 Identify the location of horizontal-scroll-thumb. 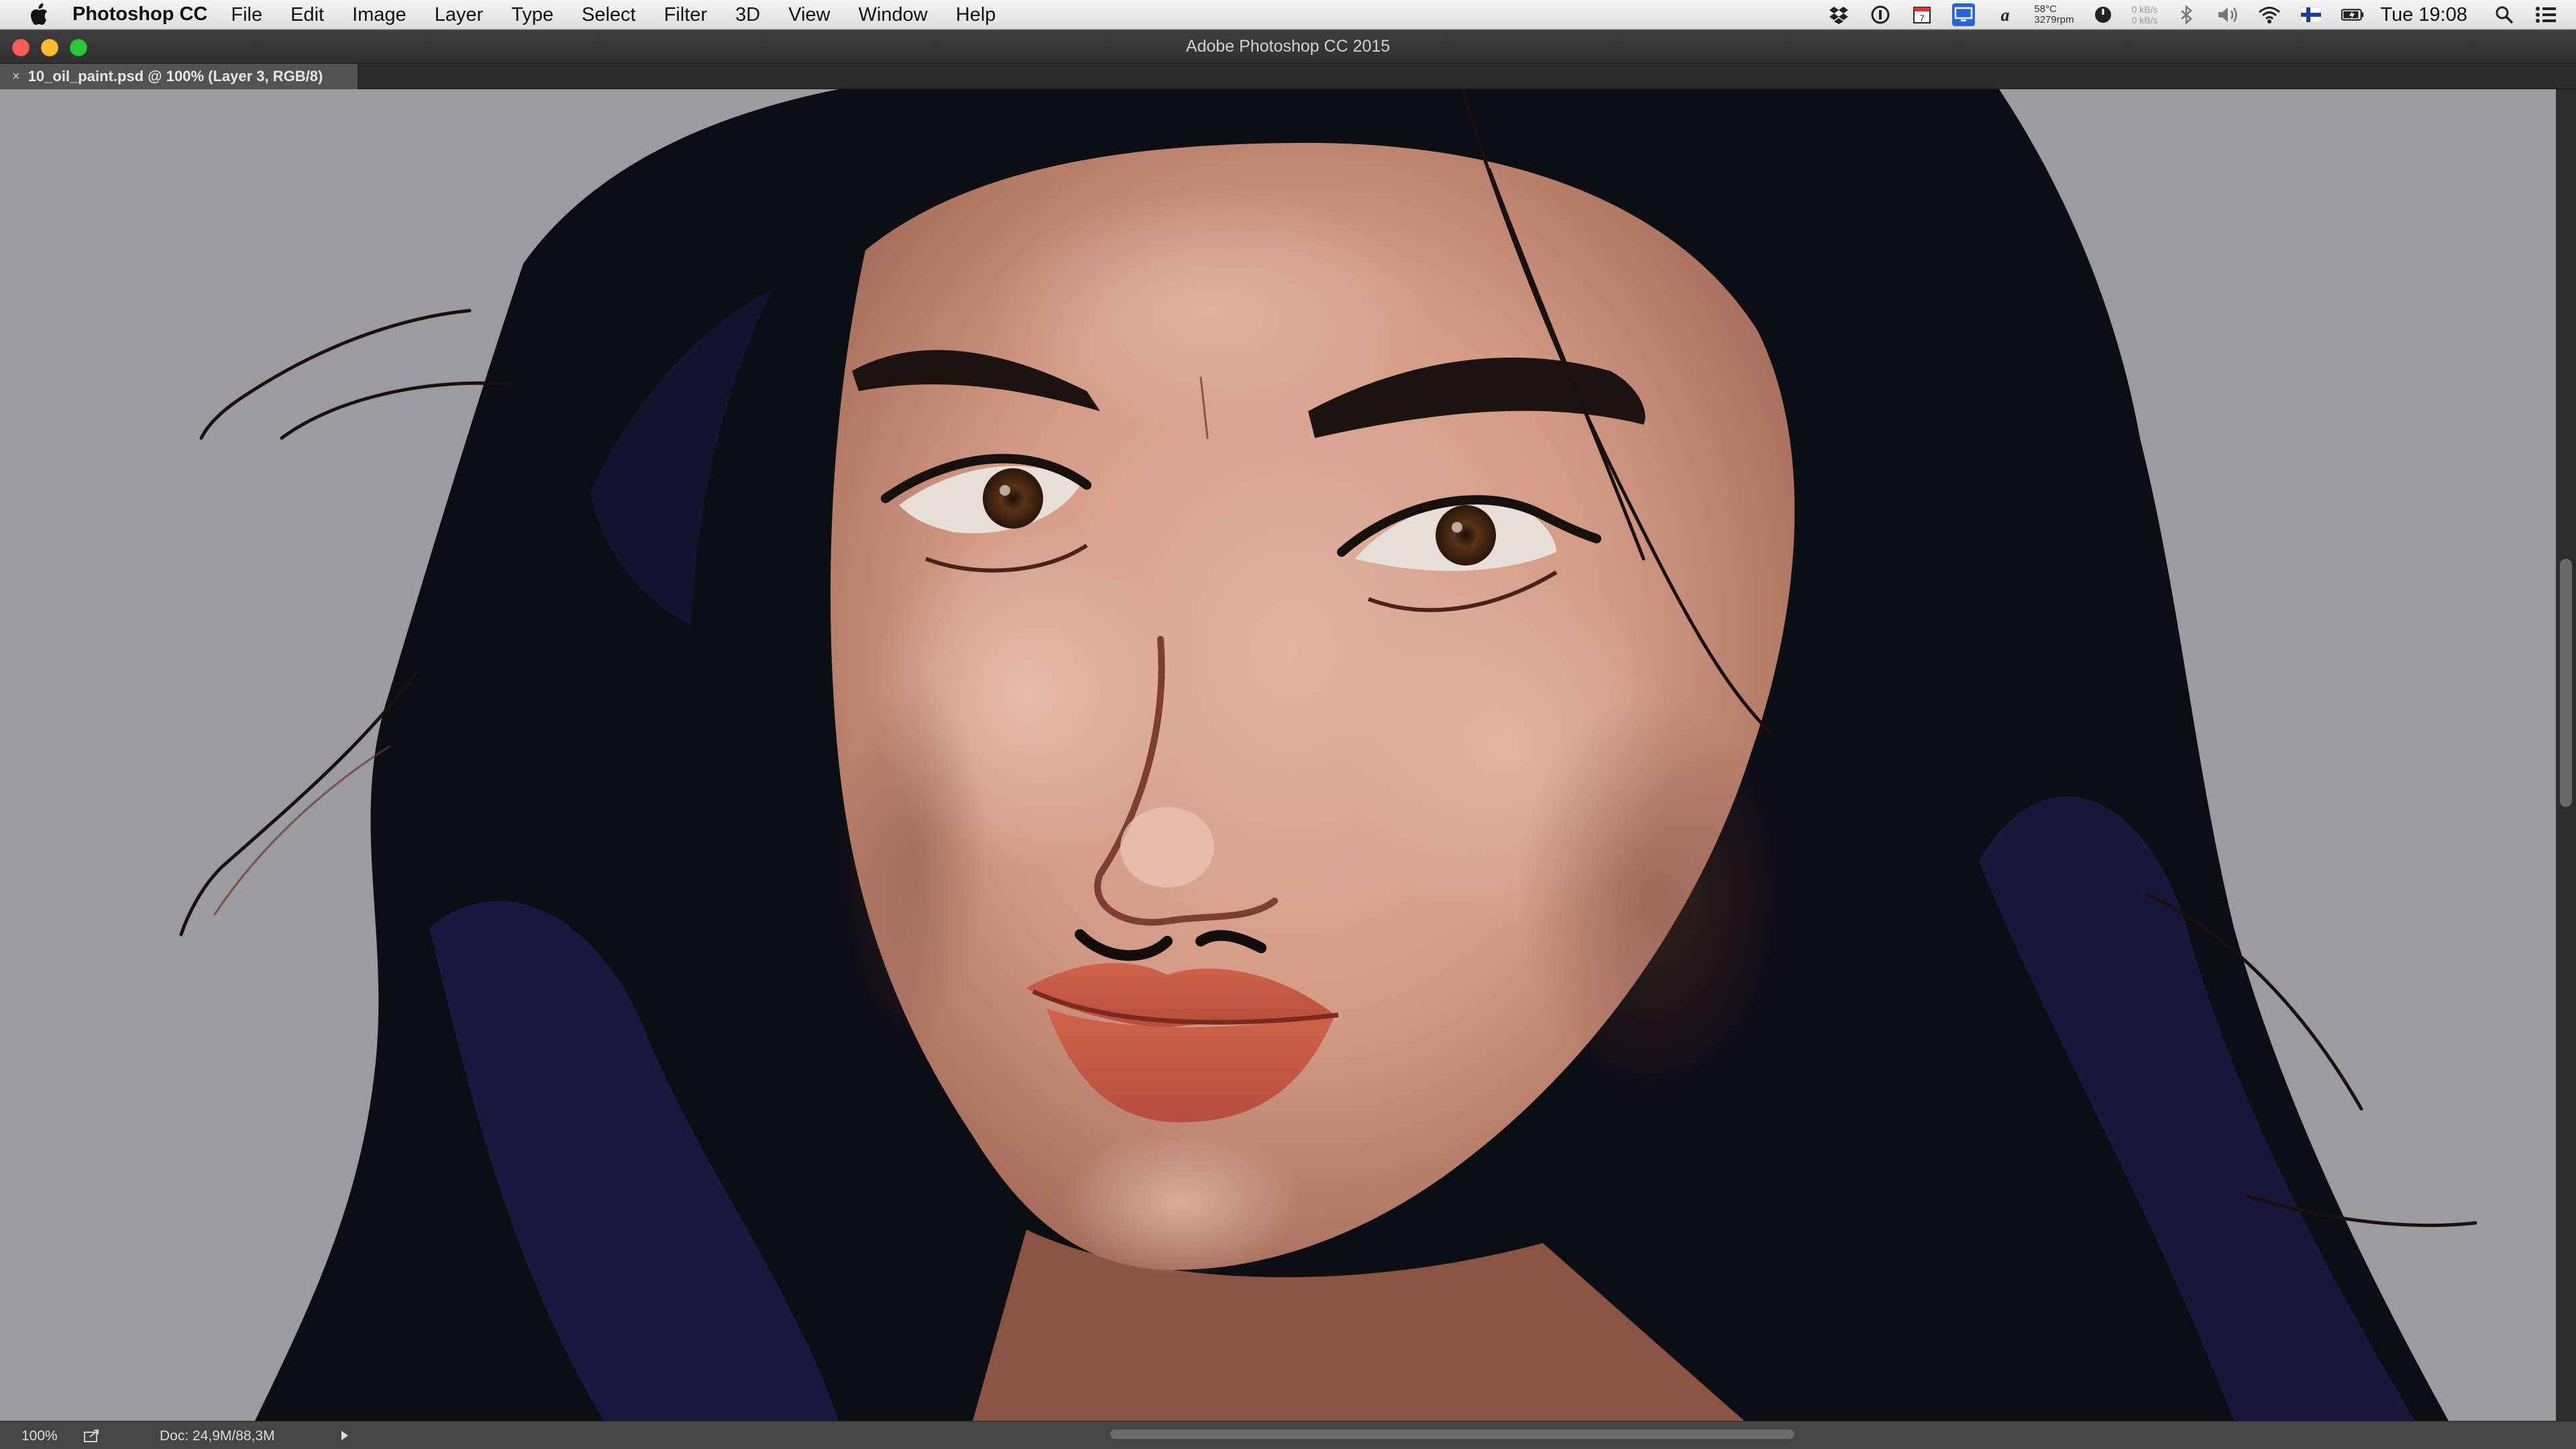
(1452, 1434).